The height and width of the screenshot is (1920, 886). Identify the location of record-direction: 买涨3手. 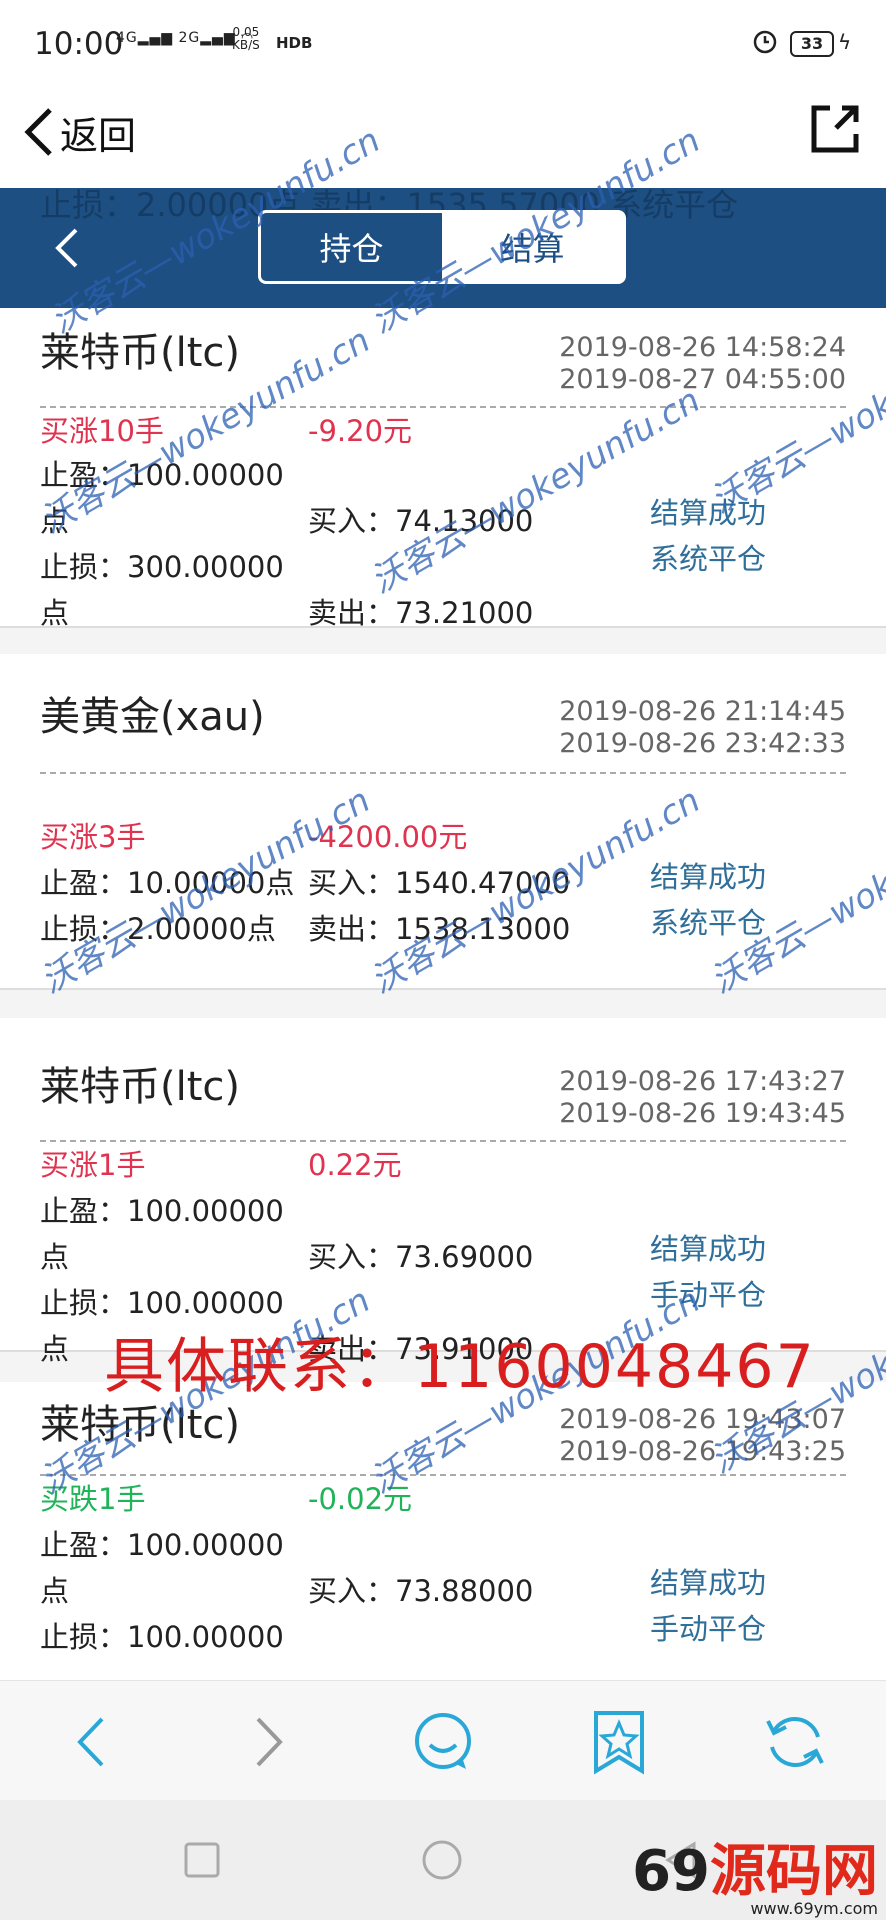
(93, 837).